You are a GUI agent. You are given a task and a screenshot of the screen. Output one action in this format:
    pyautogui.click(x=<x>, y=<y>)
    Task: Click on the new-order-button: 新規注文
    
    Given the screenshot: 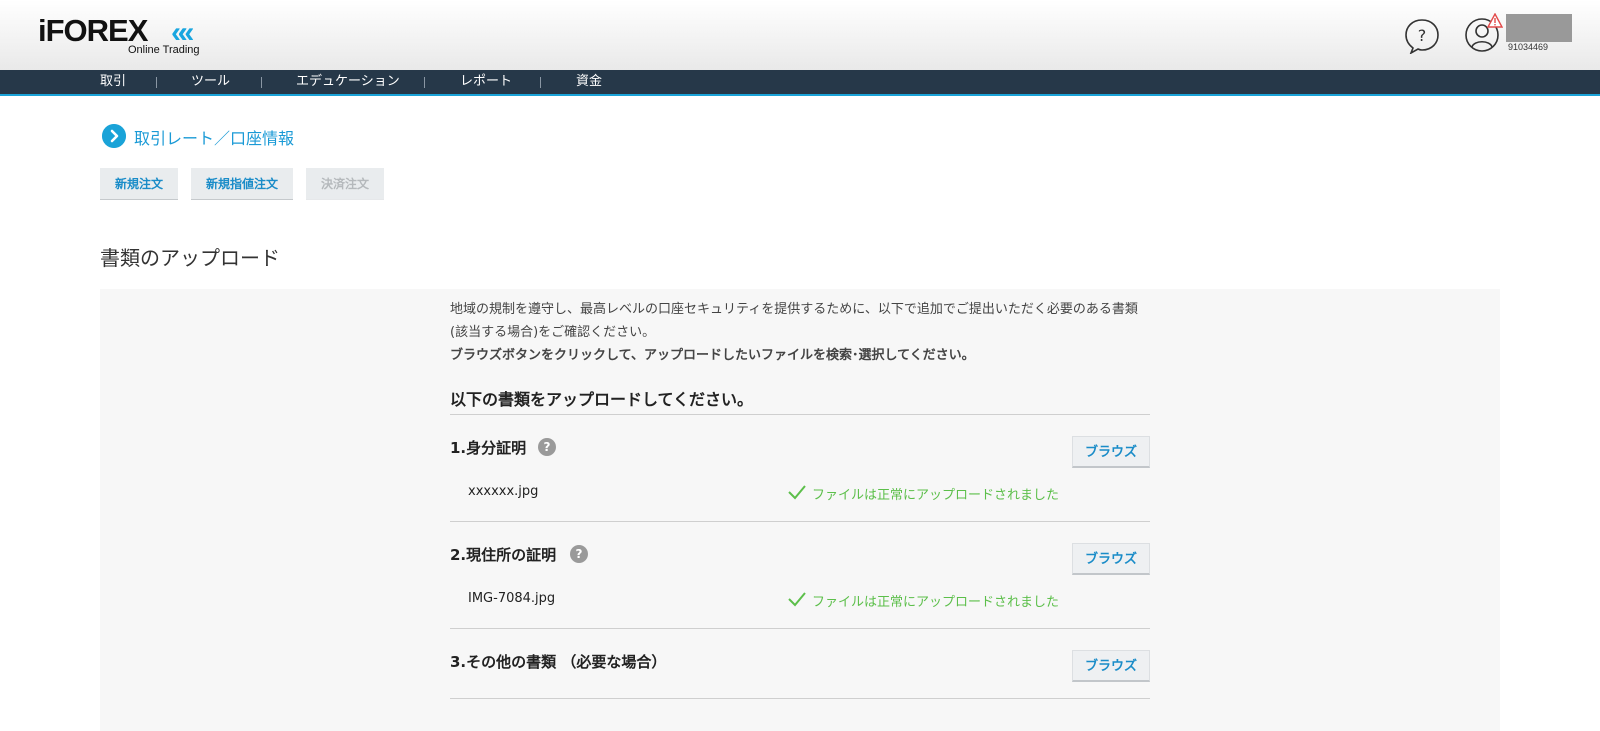 What is the action you would take?
    pyautogui.click(x=139, y=184)
    